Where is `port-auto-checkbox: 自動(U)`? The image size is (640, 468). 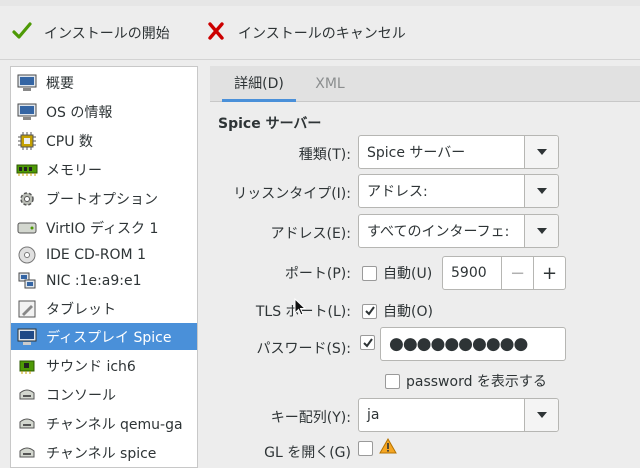 port-auto-checkbox: 自動(U) is located at coordinates (397, 273).